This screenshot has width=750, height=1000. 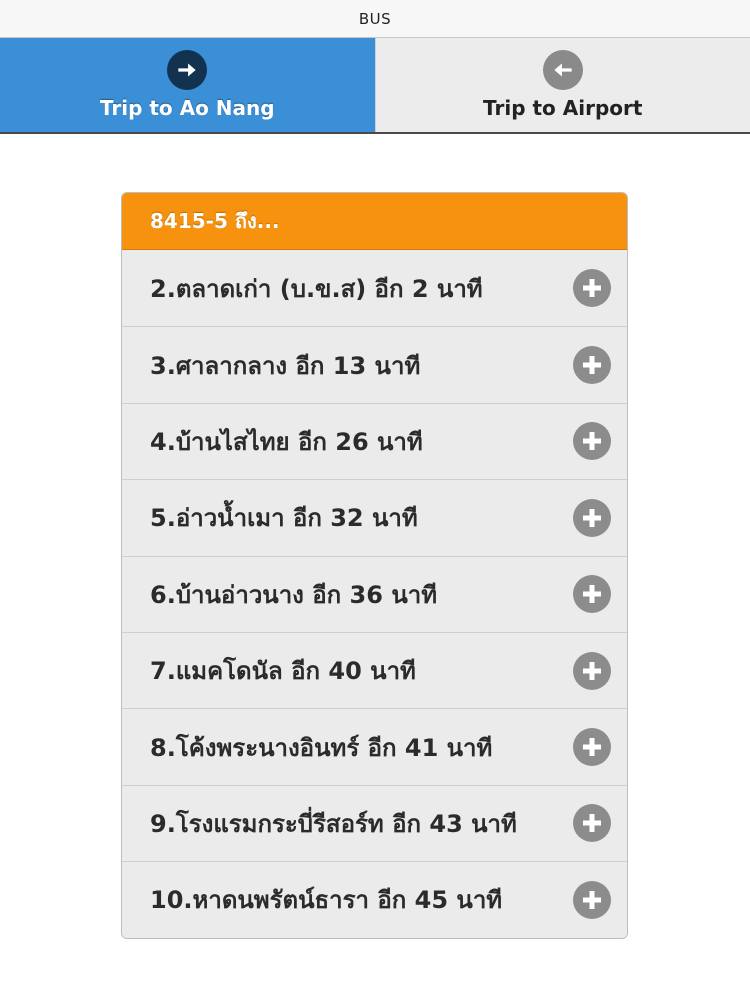 I want to click on list-item: 5.อ่าวน้ำเมา อีก 32 นาที, so click(x=374, y=517).